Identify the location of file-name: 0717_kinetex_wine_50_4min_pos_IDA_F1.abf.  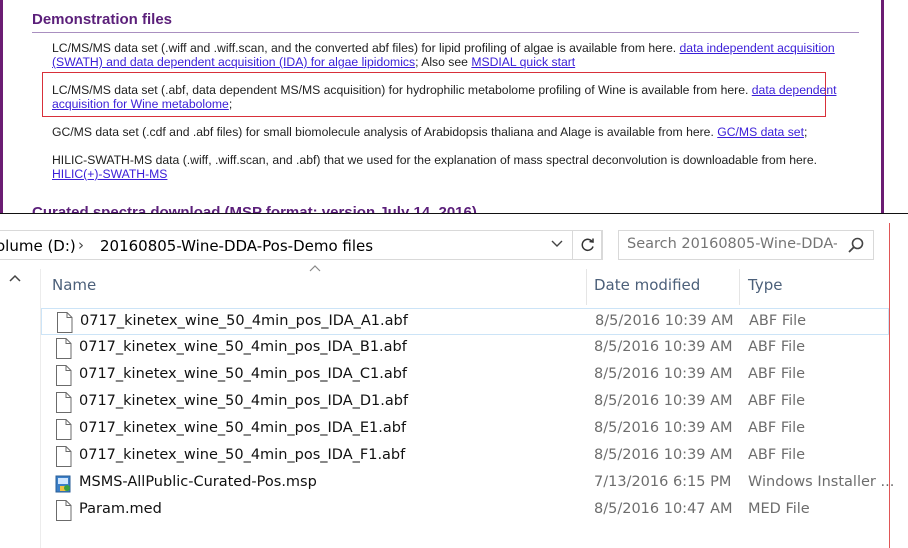
(242, 455).